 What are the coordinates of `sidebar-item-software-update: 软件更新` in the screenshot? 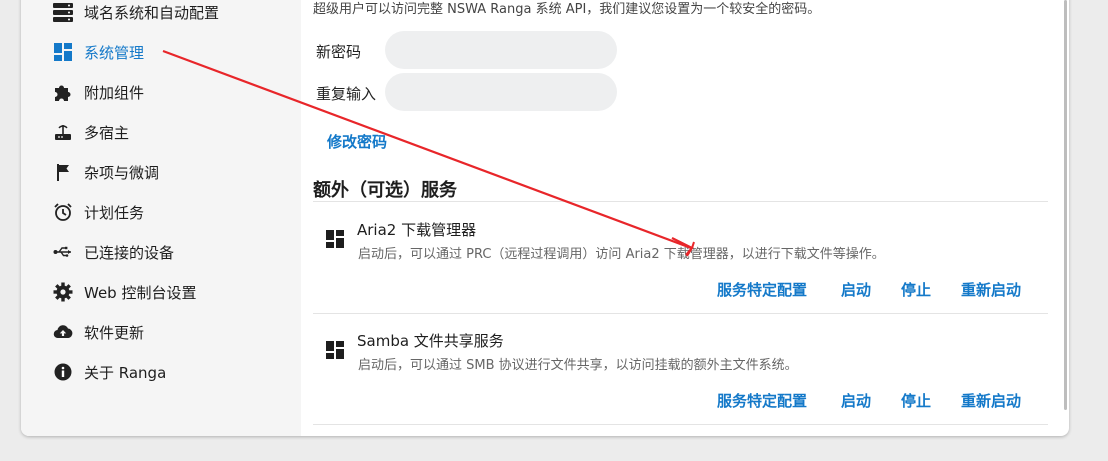 It's located at (98, 332).